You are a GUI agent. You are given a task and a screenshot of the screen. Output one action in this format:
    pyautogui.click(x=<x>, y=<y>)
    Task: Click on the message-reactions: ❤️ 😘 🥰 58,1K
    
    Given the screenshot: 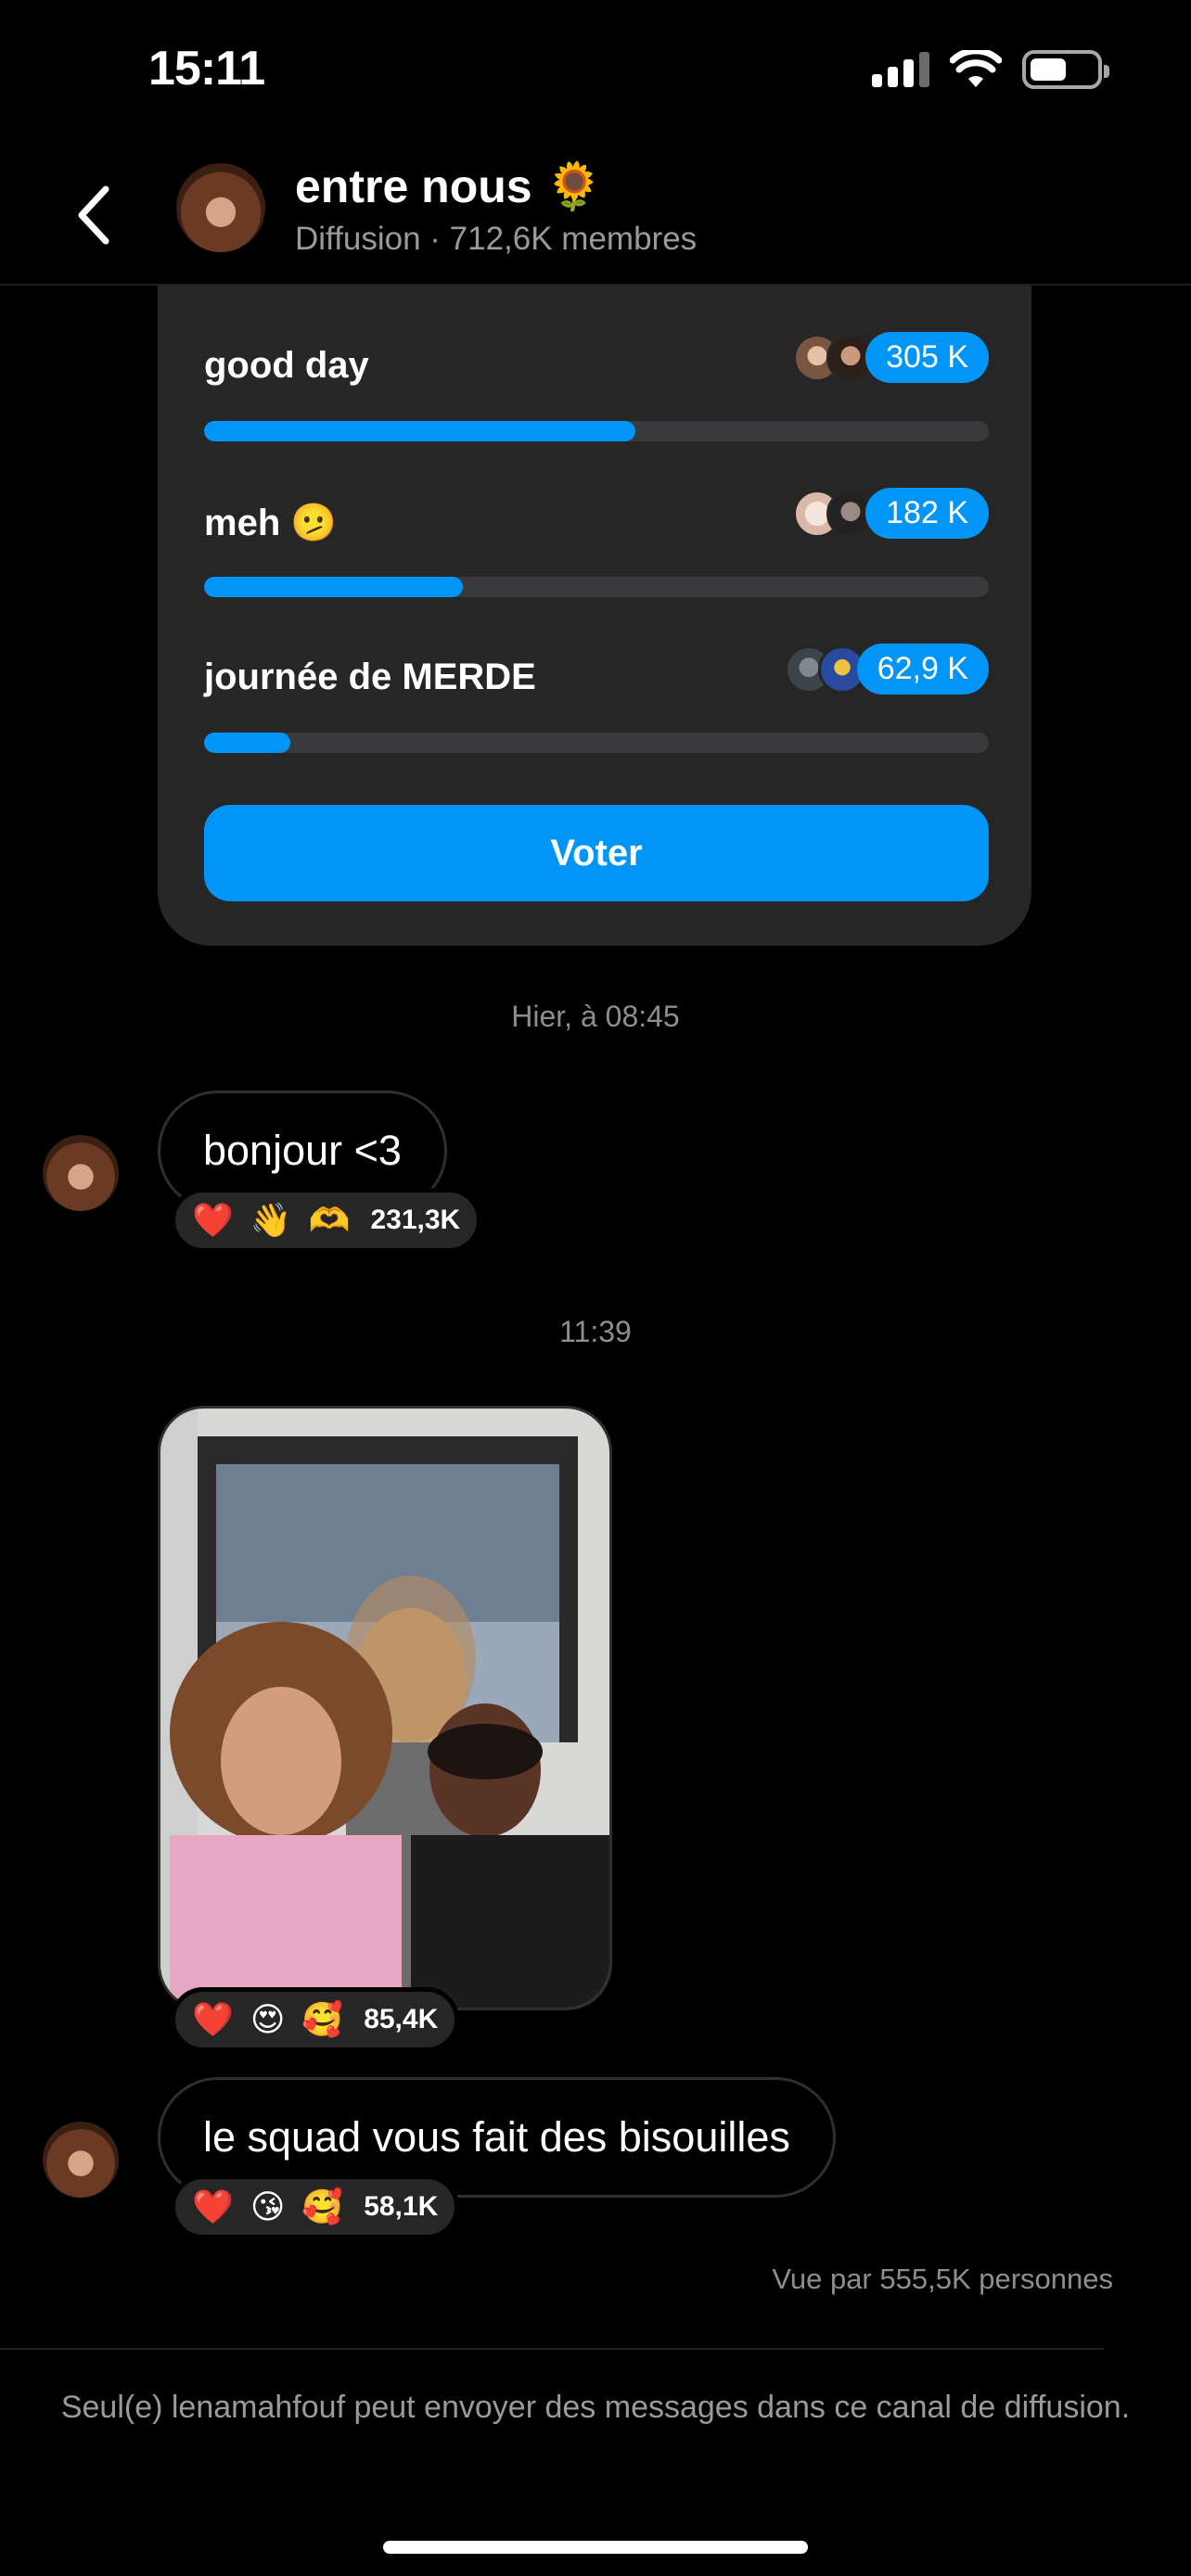 What is the action you would take?
    pyautogui.click(x=315, y=2206)
    